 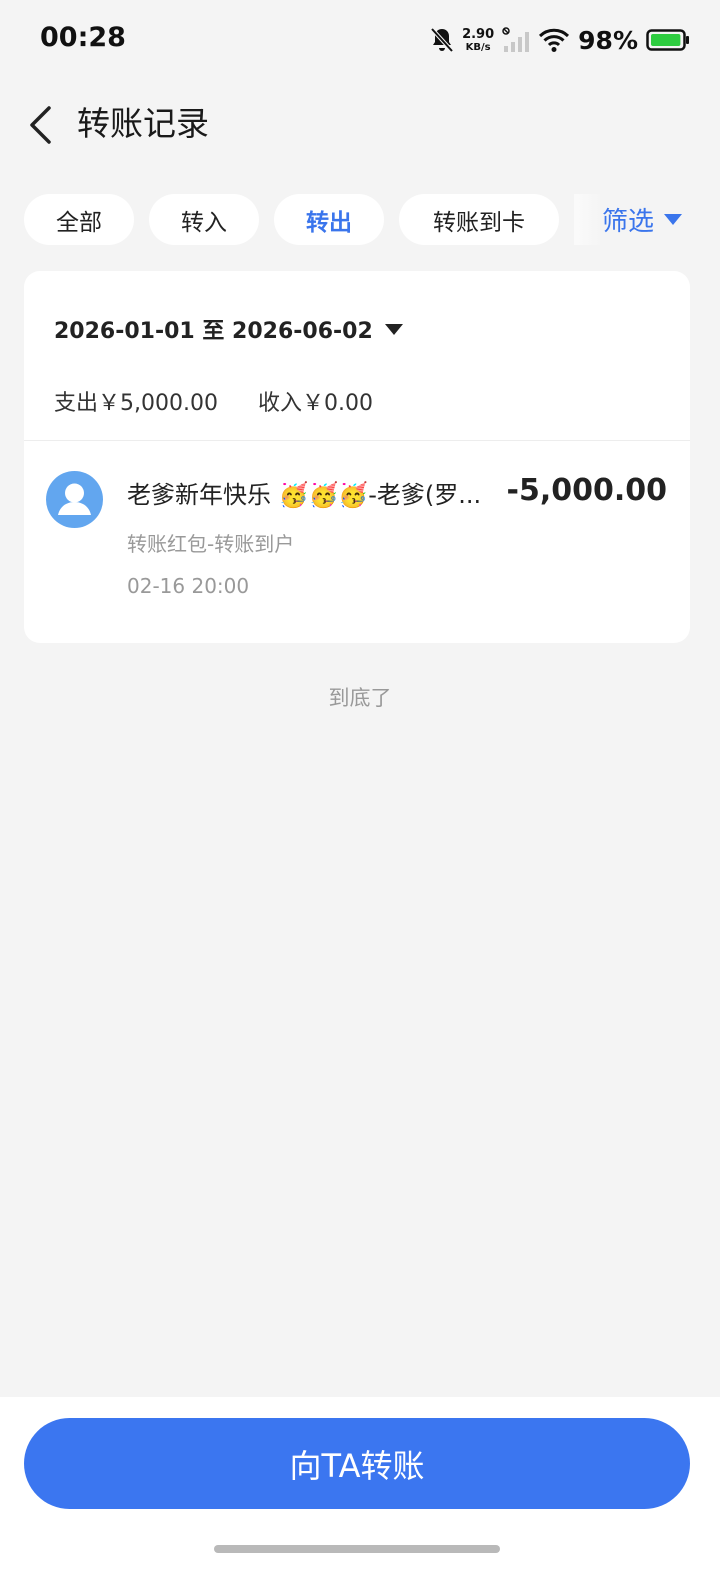 What do you see at coordinates (213, 331) in the screenshot?
I see `date-range-text: 2026-01-01 至 2026-06-02` at bounding box center [213, 331].